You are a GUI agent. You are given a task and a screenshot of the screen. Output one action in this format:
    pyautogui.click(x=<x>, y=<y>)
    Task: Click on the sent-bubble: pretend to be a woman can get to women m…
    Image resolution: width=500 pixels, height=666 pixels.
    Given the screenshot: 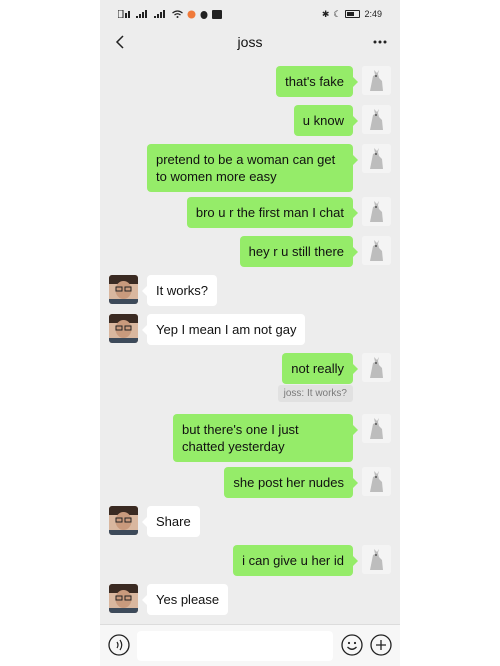 What is the action you would take?
    pyautogui.click(x=252, y=168)
    